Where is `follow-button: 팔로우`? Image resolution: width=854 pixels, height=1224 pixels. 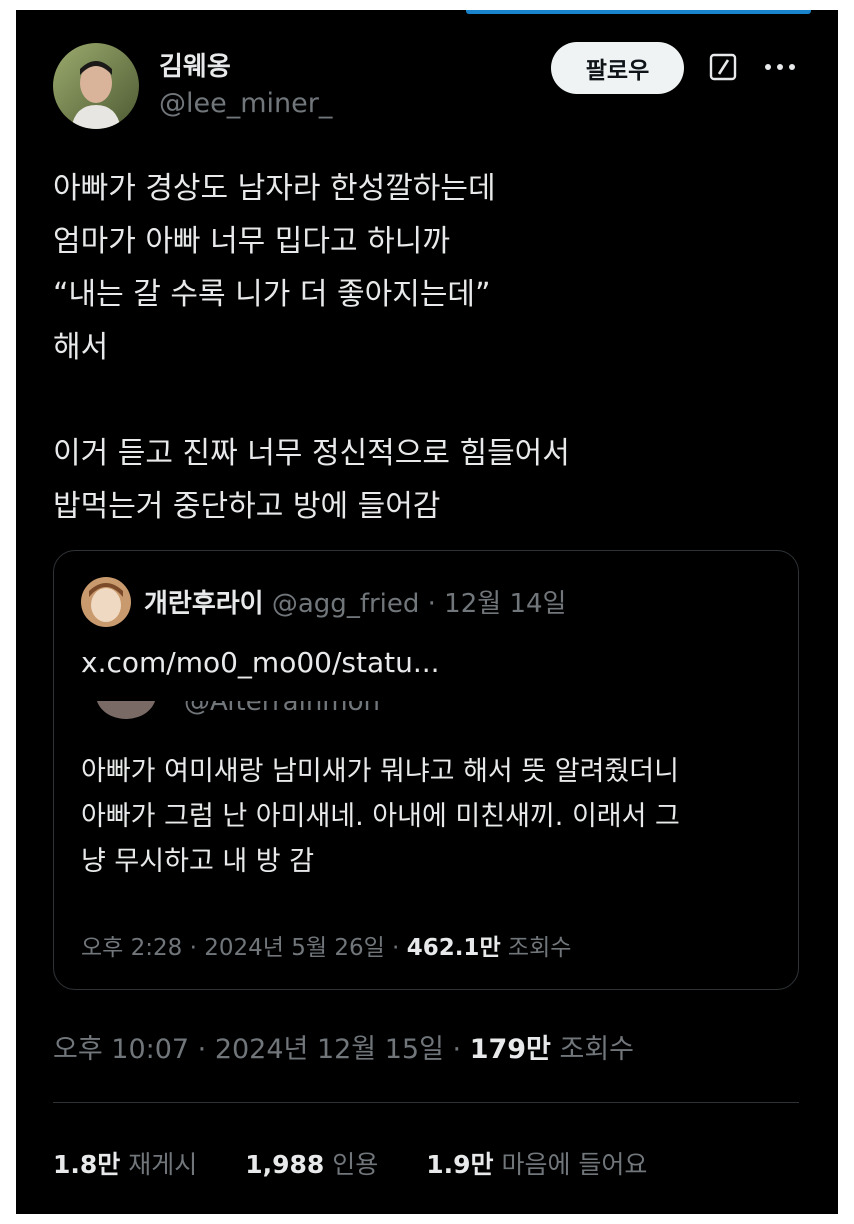 follow-button: 팔로우 is located at coordinates (617, 68).